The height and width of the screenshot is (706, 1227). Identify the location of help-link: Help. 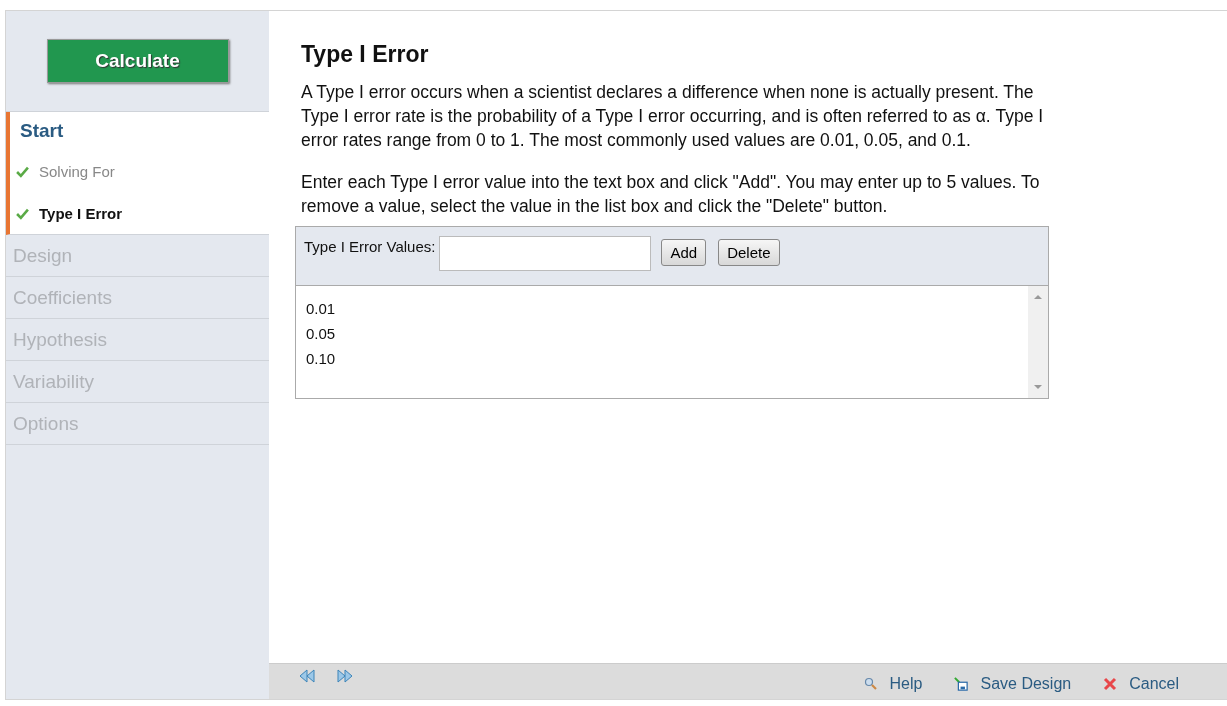
(906, 683).